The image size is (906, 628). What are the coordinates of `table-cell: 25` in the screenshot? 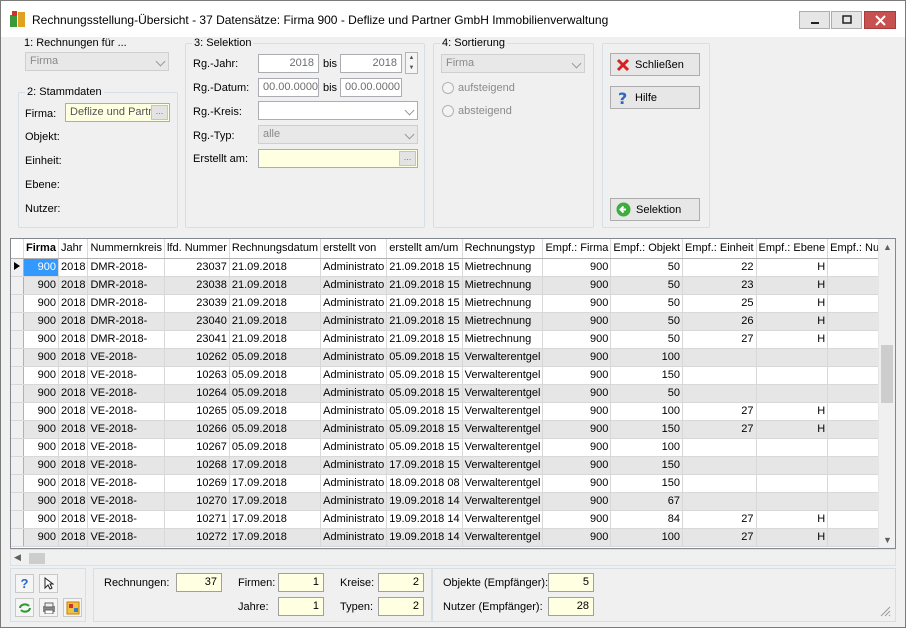 It's located at (719, 303).